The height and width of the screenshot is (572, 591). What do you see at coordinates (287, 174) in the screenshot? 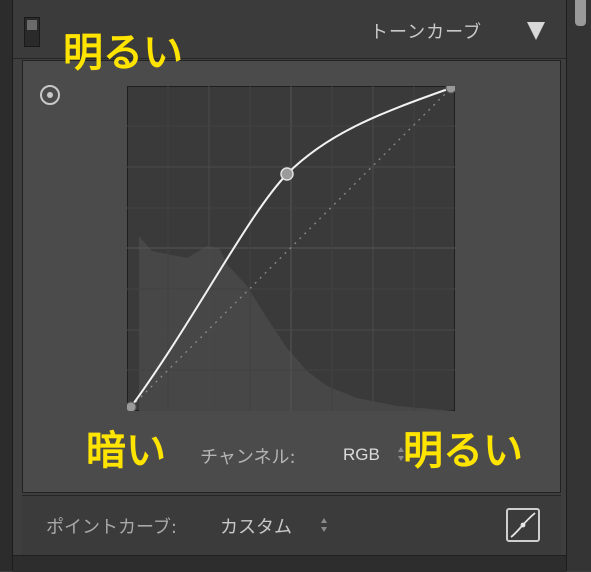
I see `curve-point-mid` at bounding box center [287, 174].